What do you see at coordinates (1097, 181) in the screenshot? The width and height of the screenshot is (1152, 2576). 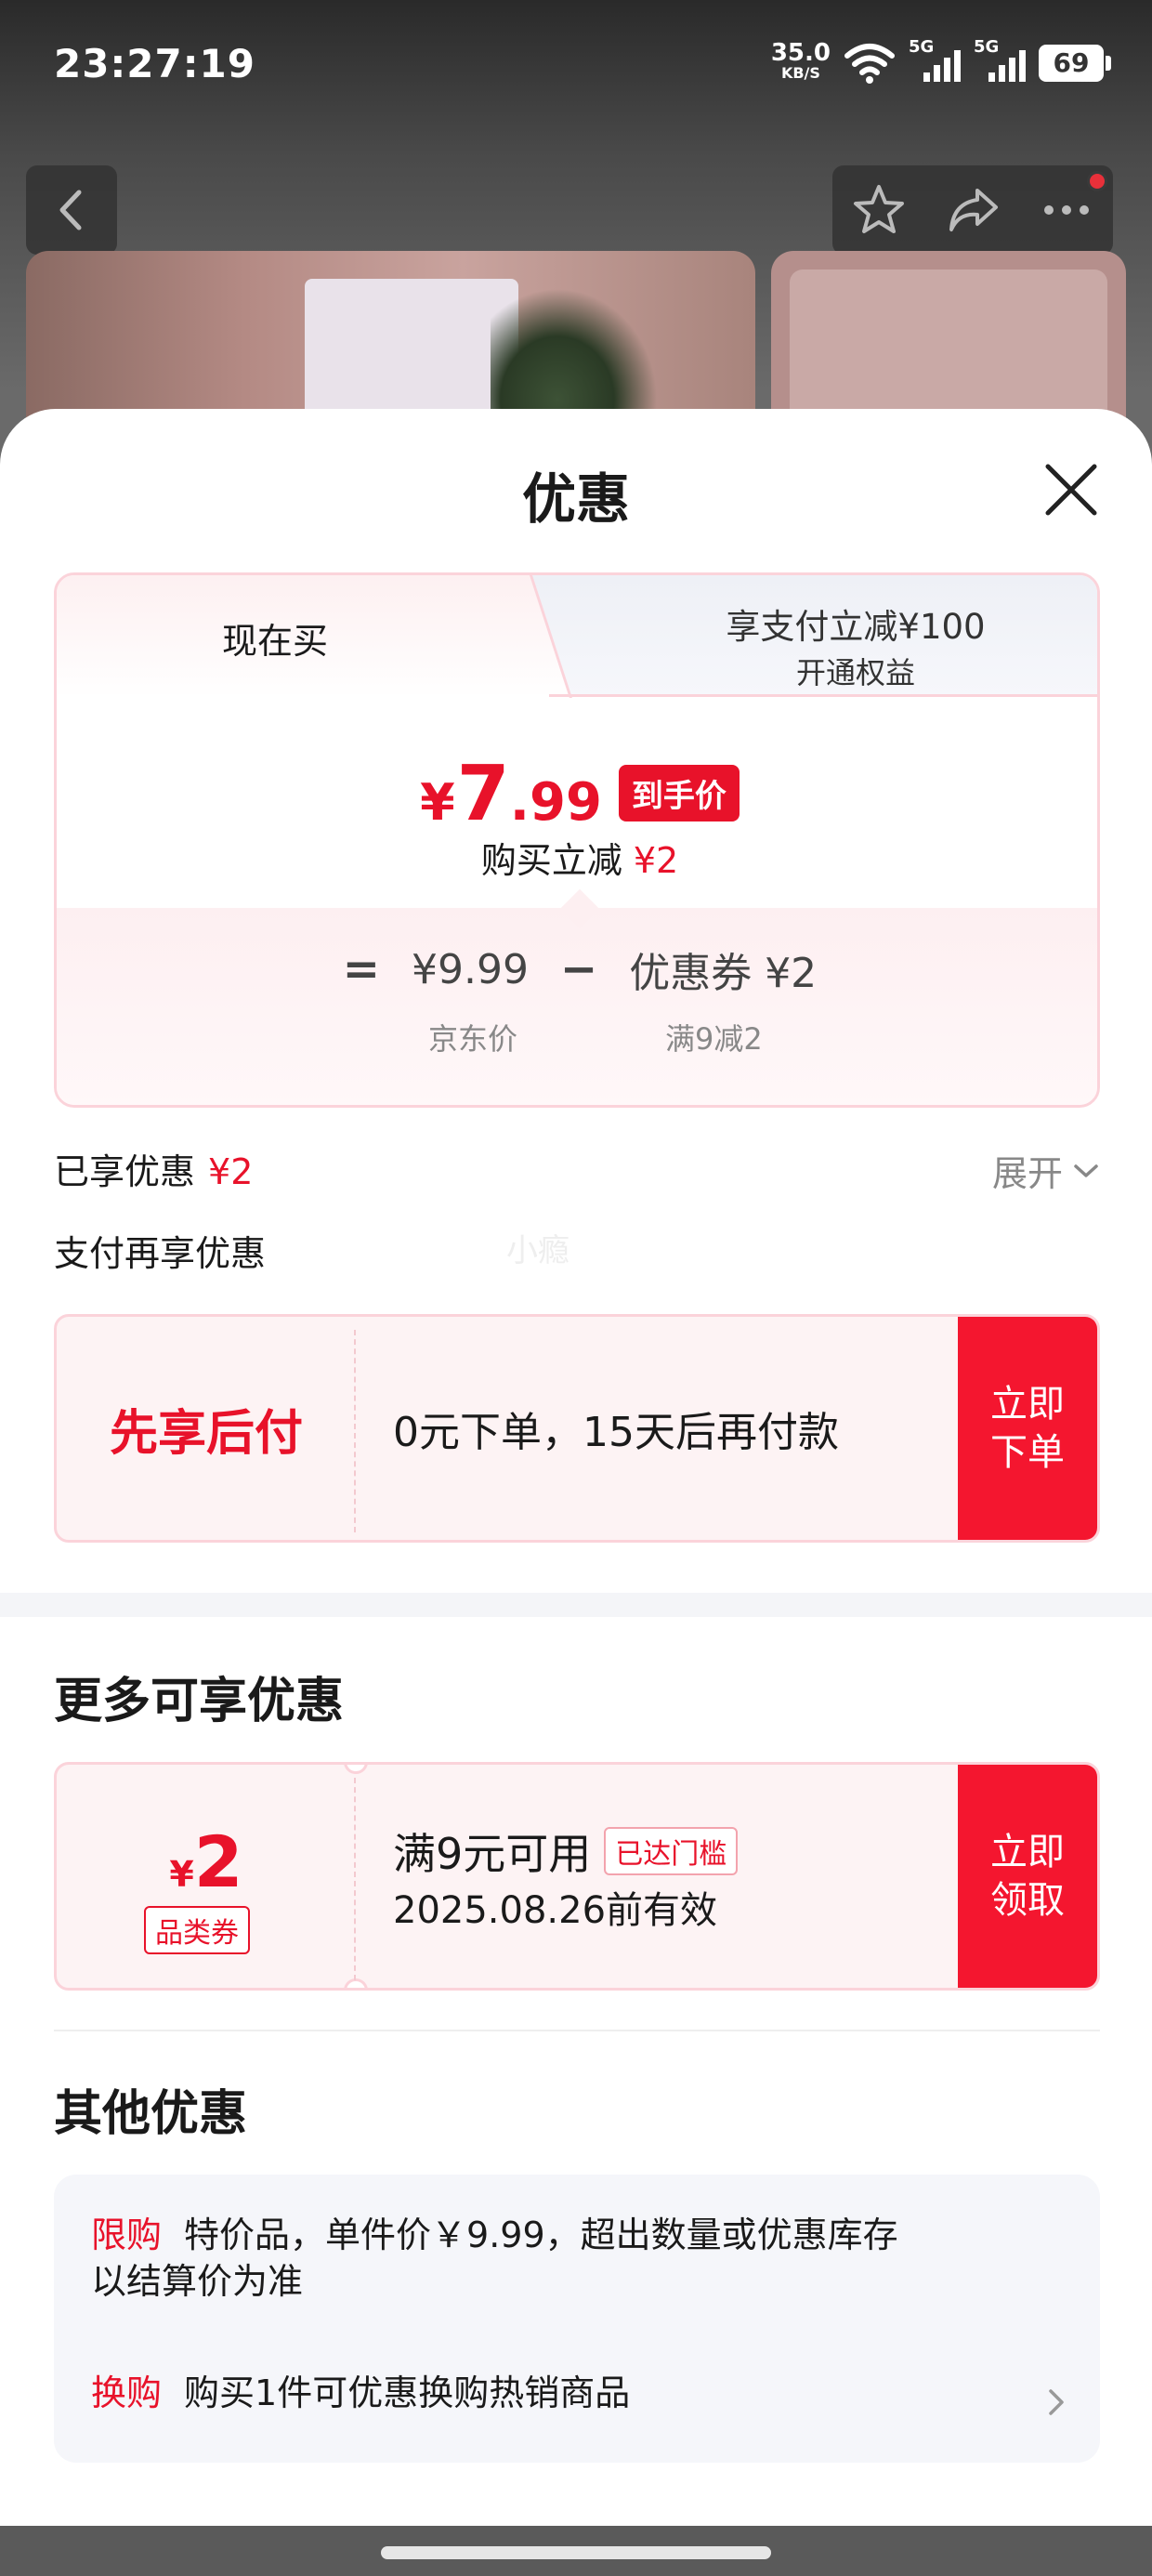 I see `notification-dot` at bounding box center [1097, 181].